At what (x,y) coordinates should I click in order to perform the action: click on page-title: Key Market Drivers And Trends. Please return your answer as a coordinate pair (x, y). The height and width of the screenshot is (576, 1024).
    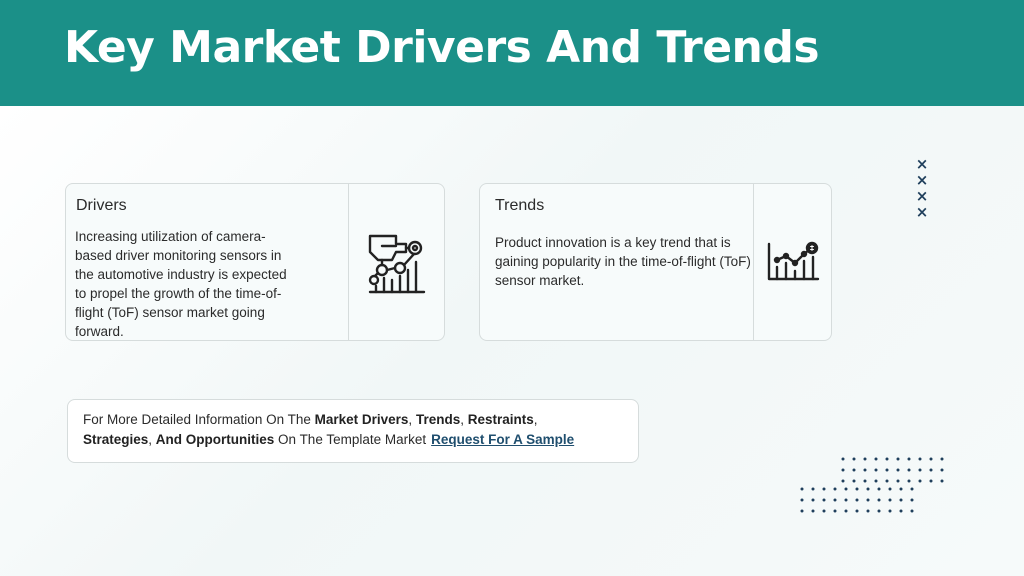
    Looking at the image, I should click on (442, 47).